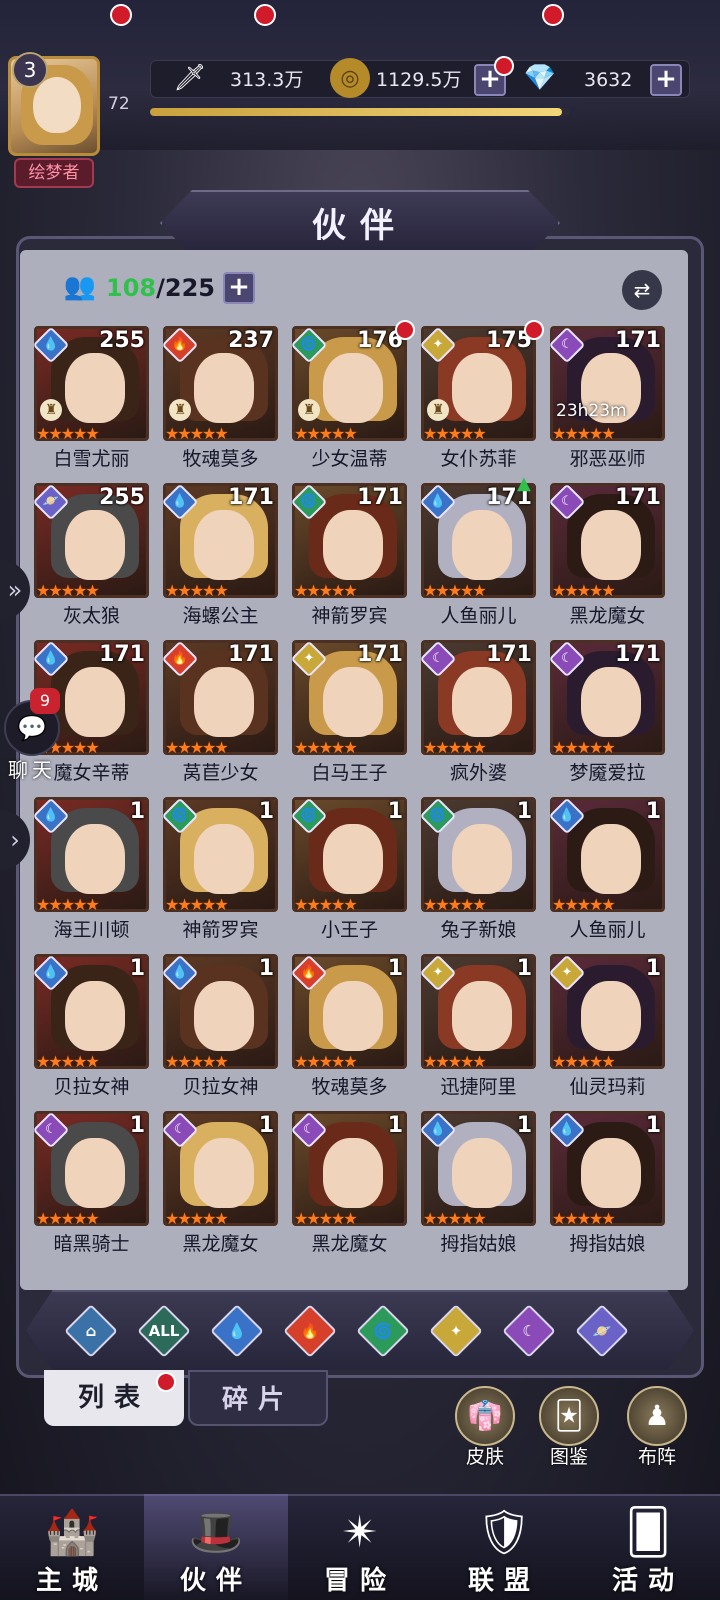 The width and height of the screenshot is (720, 1600). I want to click on fire-filter: 🔥, so click(310, 1331).